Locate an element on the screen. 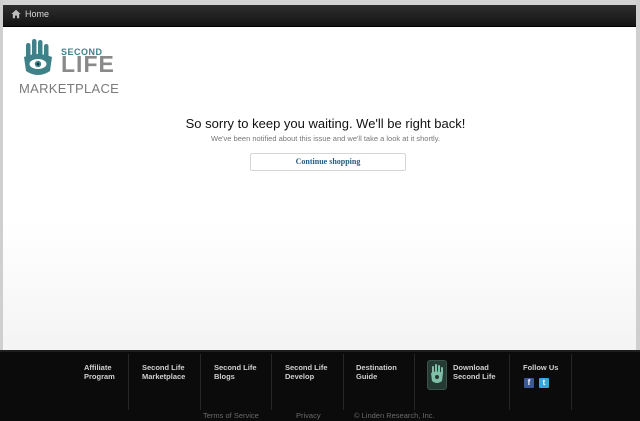  footer-link-line: Marketplace is located at coordinates (164, 377).